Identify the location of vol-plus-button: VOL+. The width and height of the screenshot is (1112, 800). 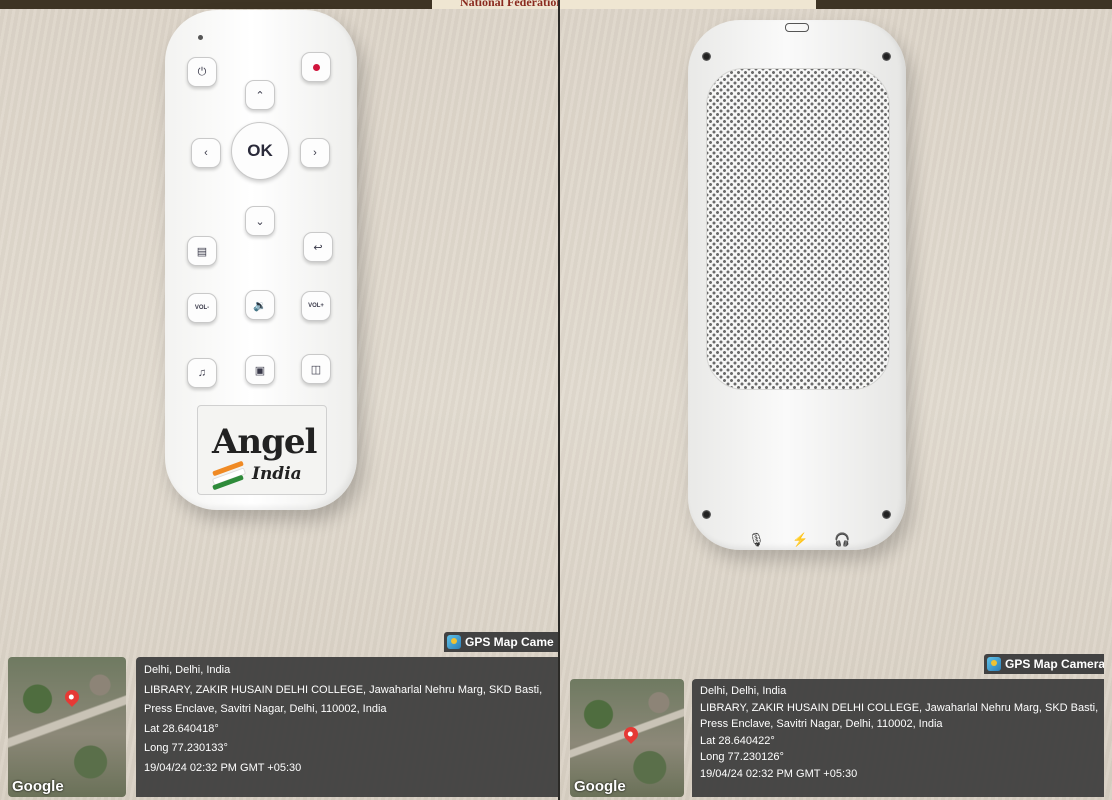
(316, 306).